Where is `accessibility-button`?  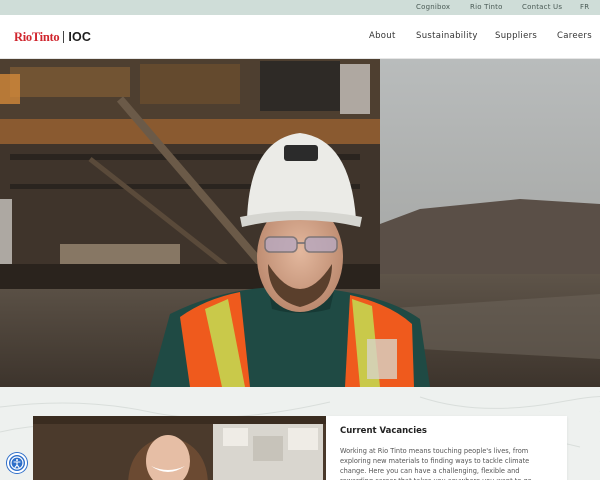
accessibility-button is located at coordinates (17, 463).